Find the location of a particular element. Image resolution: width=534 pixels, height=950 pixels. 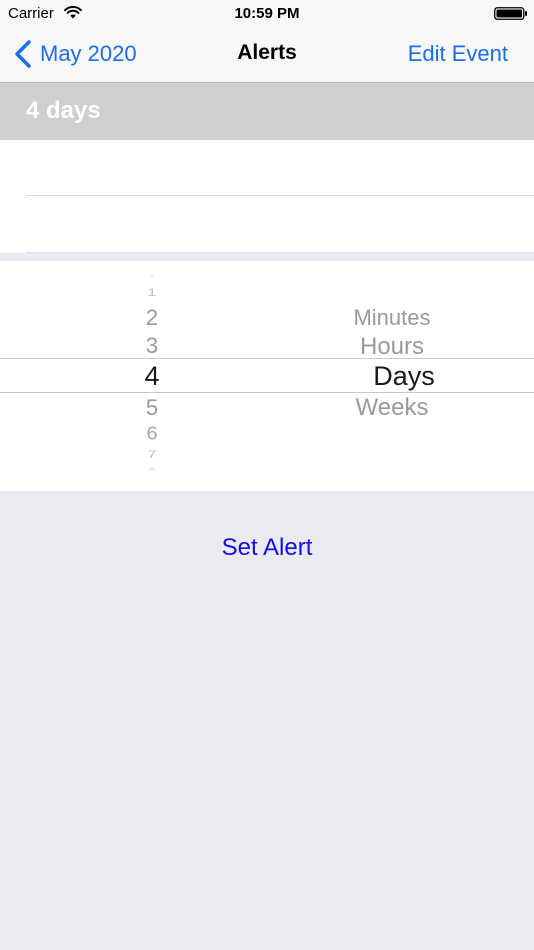

picker-number-selected: 4 is located at coordinates (152, 376).